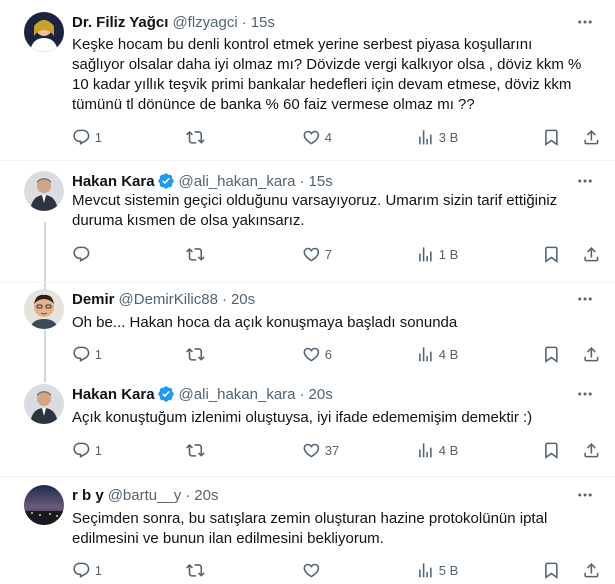  What do you see at coordinates (437, 570) in the screenshot?
I see `views-button: 5 B` at bounding box center [437, 570].